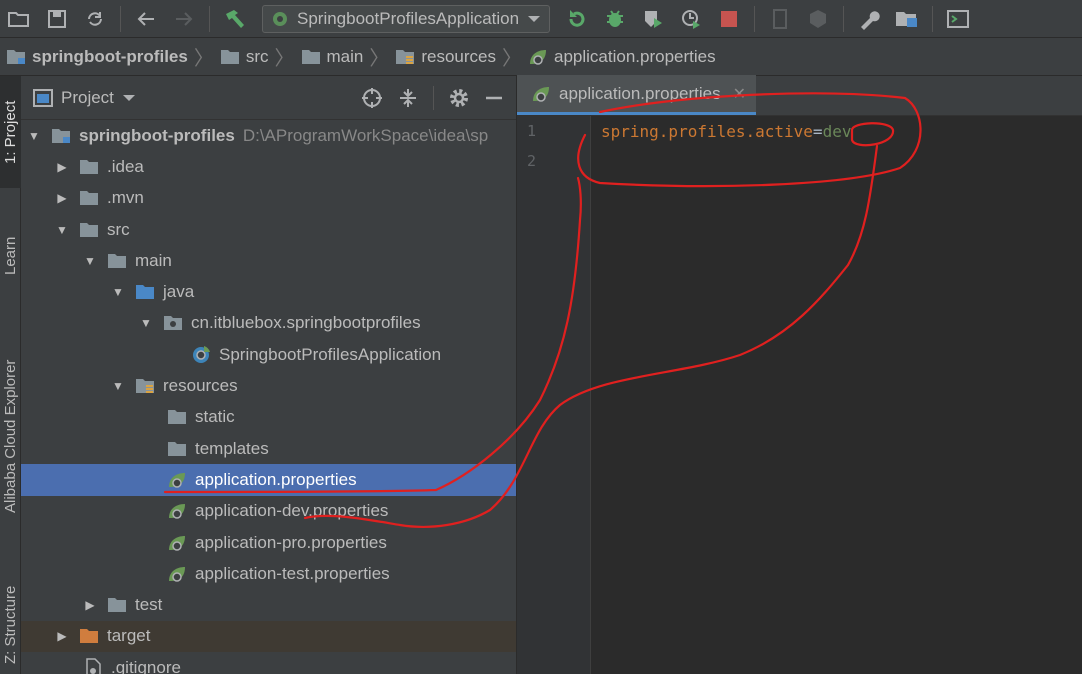  Describe the element at coordinates (577, 19) in the screenshot. I see `rerun-icon` at that location.